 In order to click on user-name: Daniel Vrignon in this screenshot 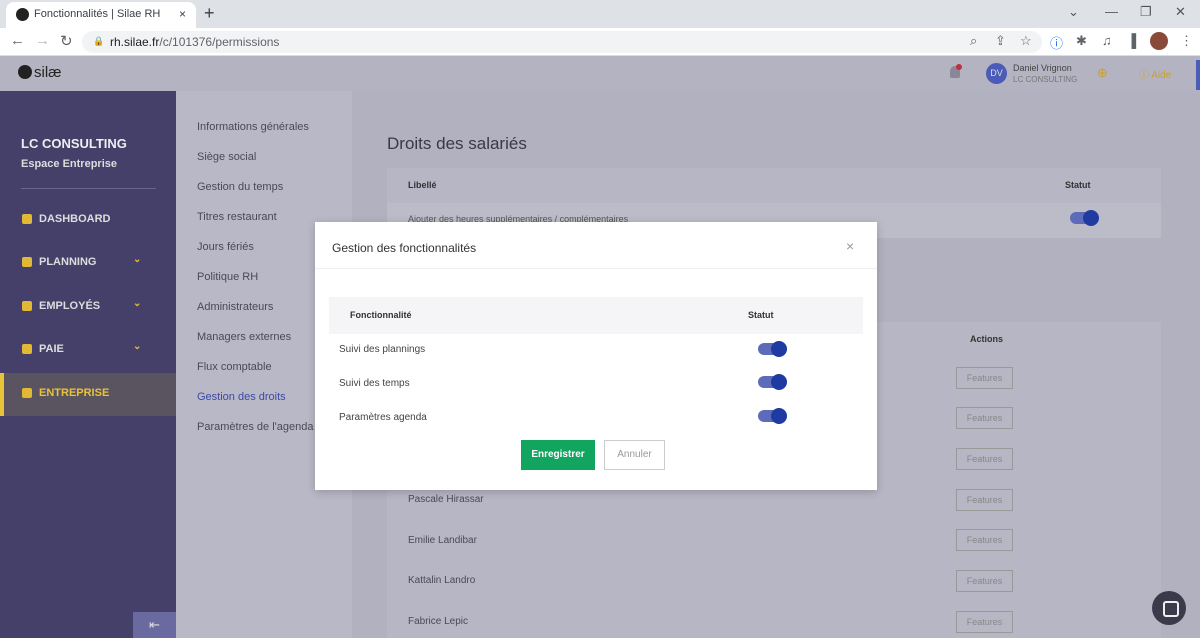, I will do `click(1042, 68)`.